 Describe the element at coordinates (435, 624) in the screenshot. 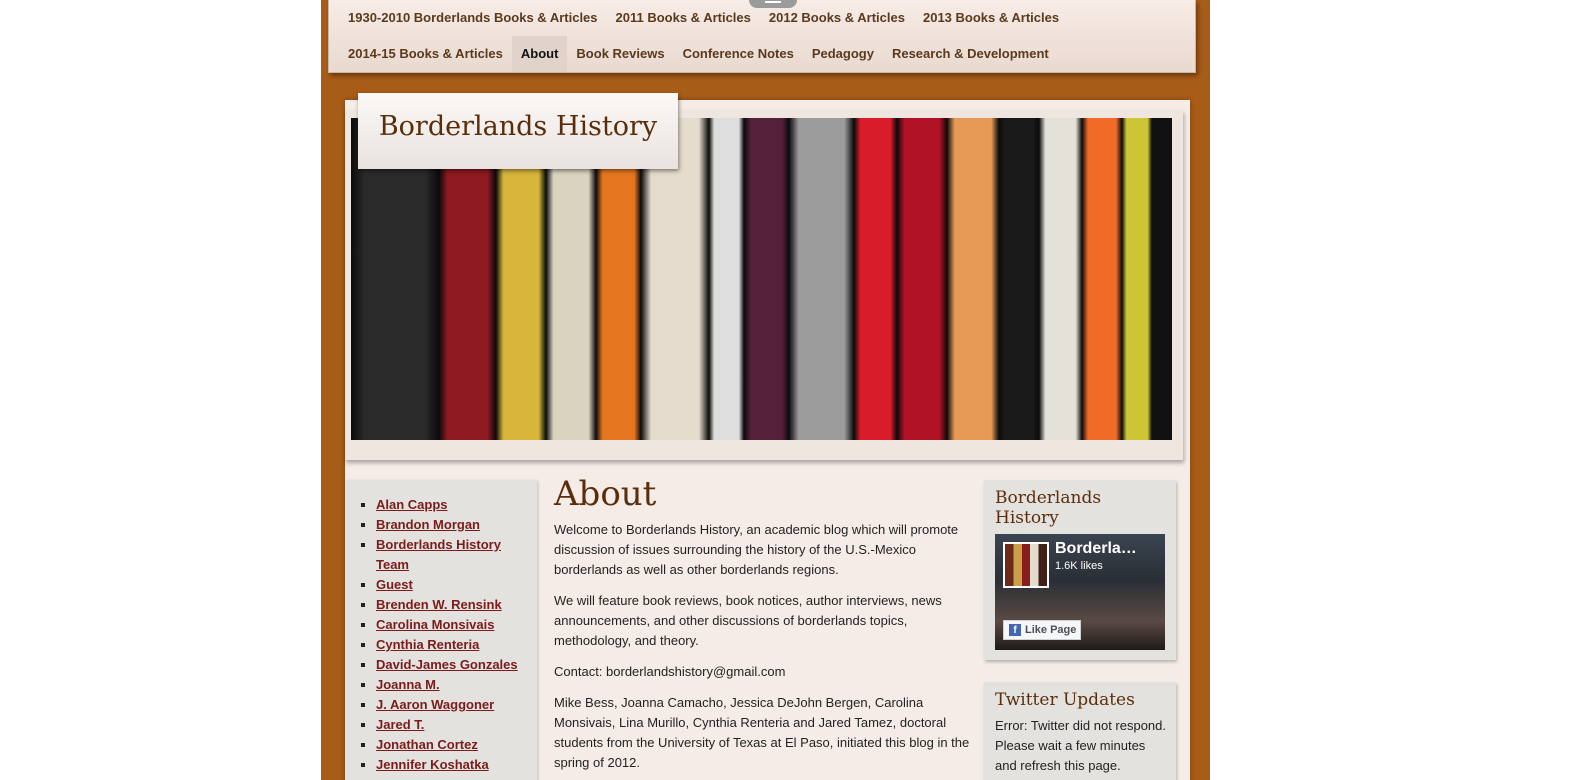

I see `author-link: Carolina Monsivais` at that location.